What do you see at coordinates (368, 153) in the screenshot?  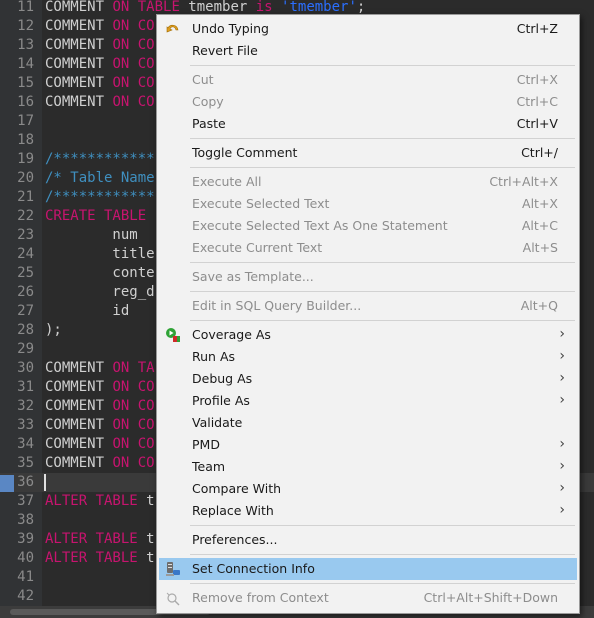 I see `menu-item-toggle-comment: Toggle Comment Ctrl+/` at bounding box center [368, 153].